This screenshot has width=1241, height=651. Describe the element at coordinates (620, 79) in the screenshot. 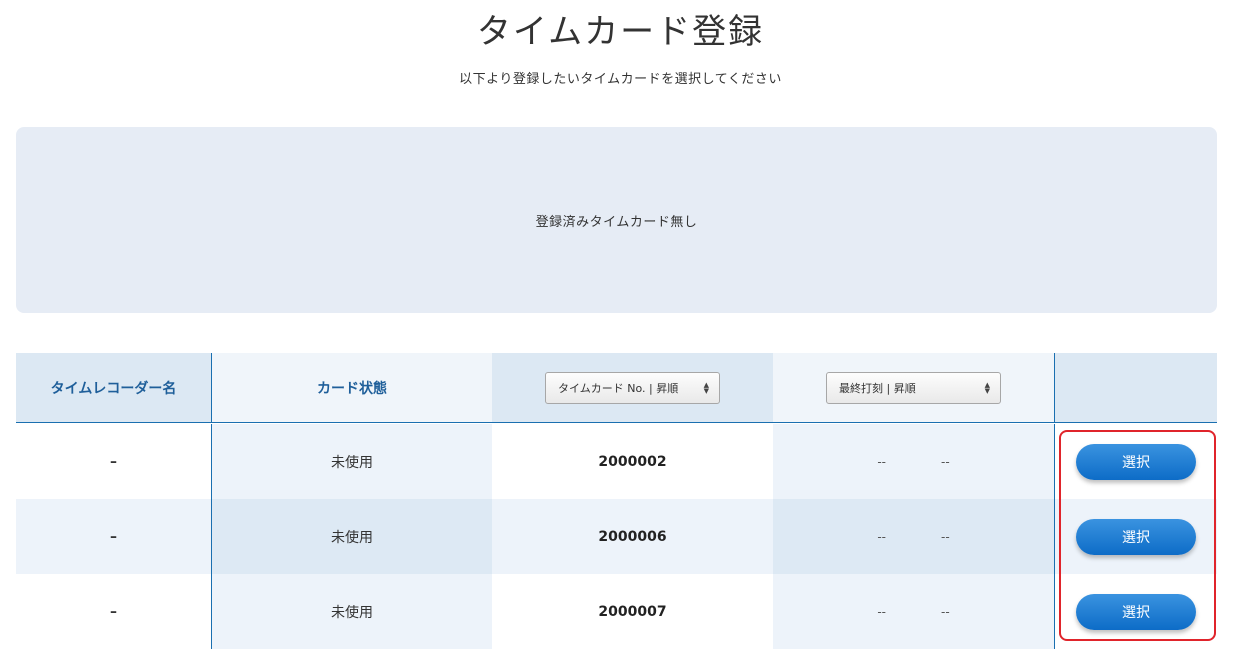

I see `page-subtitle: 以下より登録したいタイムカードを選択してください` at that location.